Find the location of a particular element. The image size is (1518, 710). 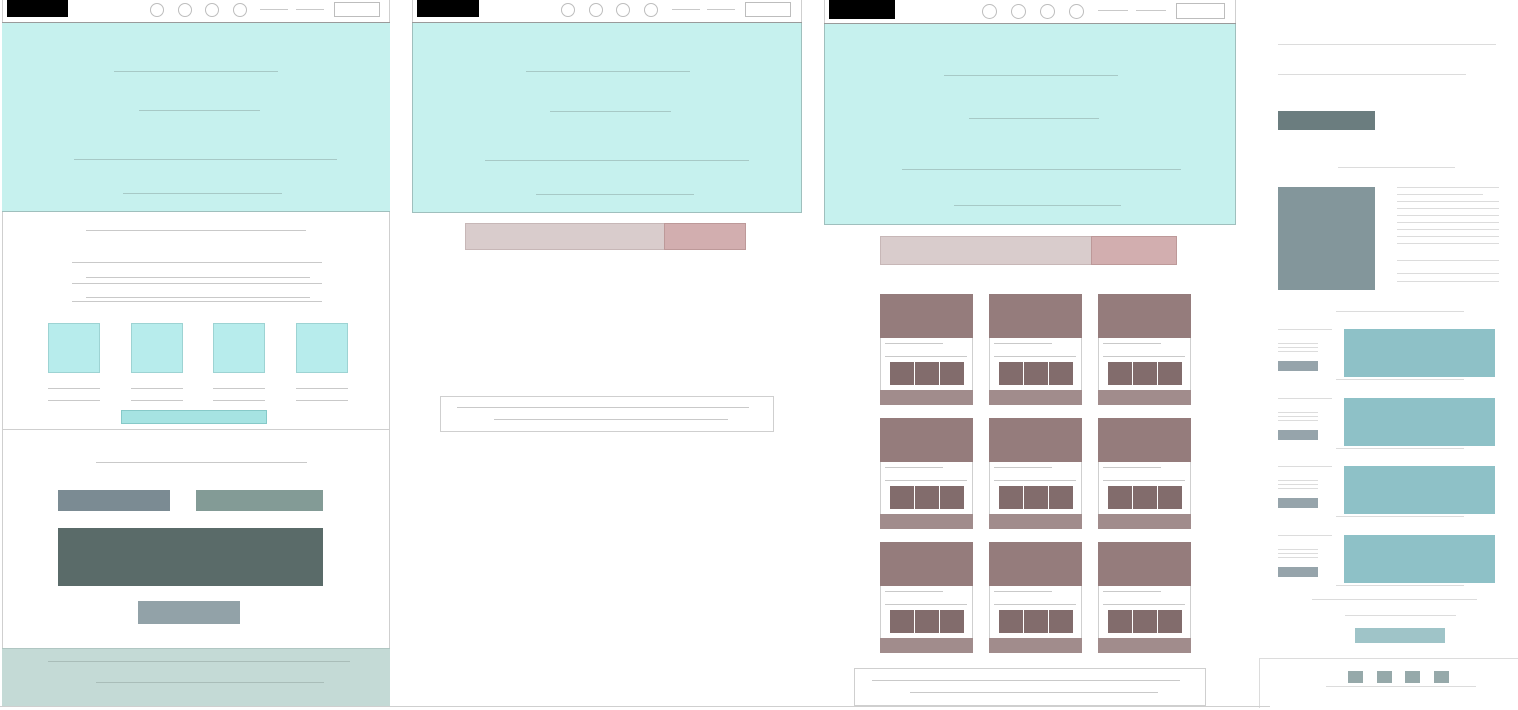

results-nav-search-input is located at coordinates (1200, 11).